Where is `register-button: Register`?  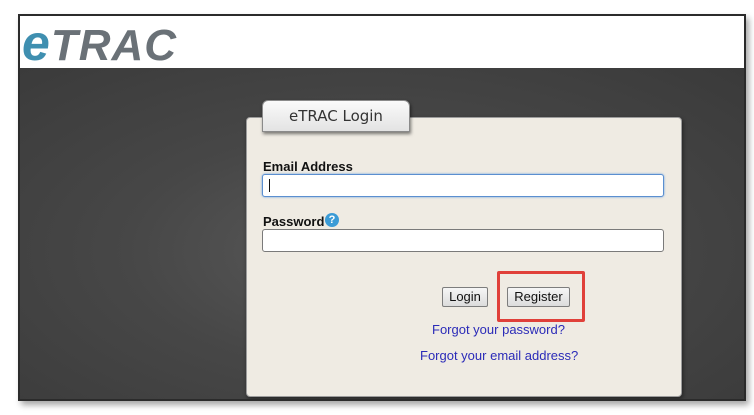 register-button: Register is located at coordinates (538, 297).